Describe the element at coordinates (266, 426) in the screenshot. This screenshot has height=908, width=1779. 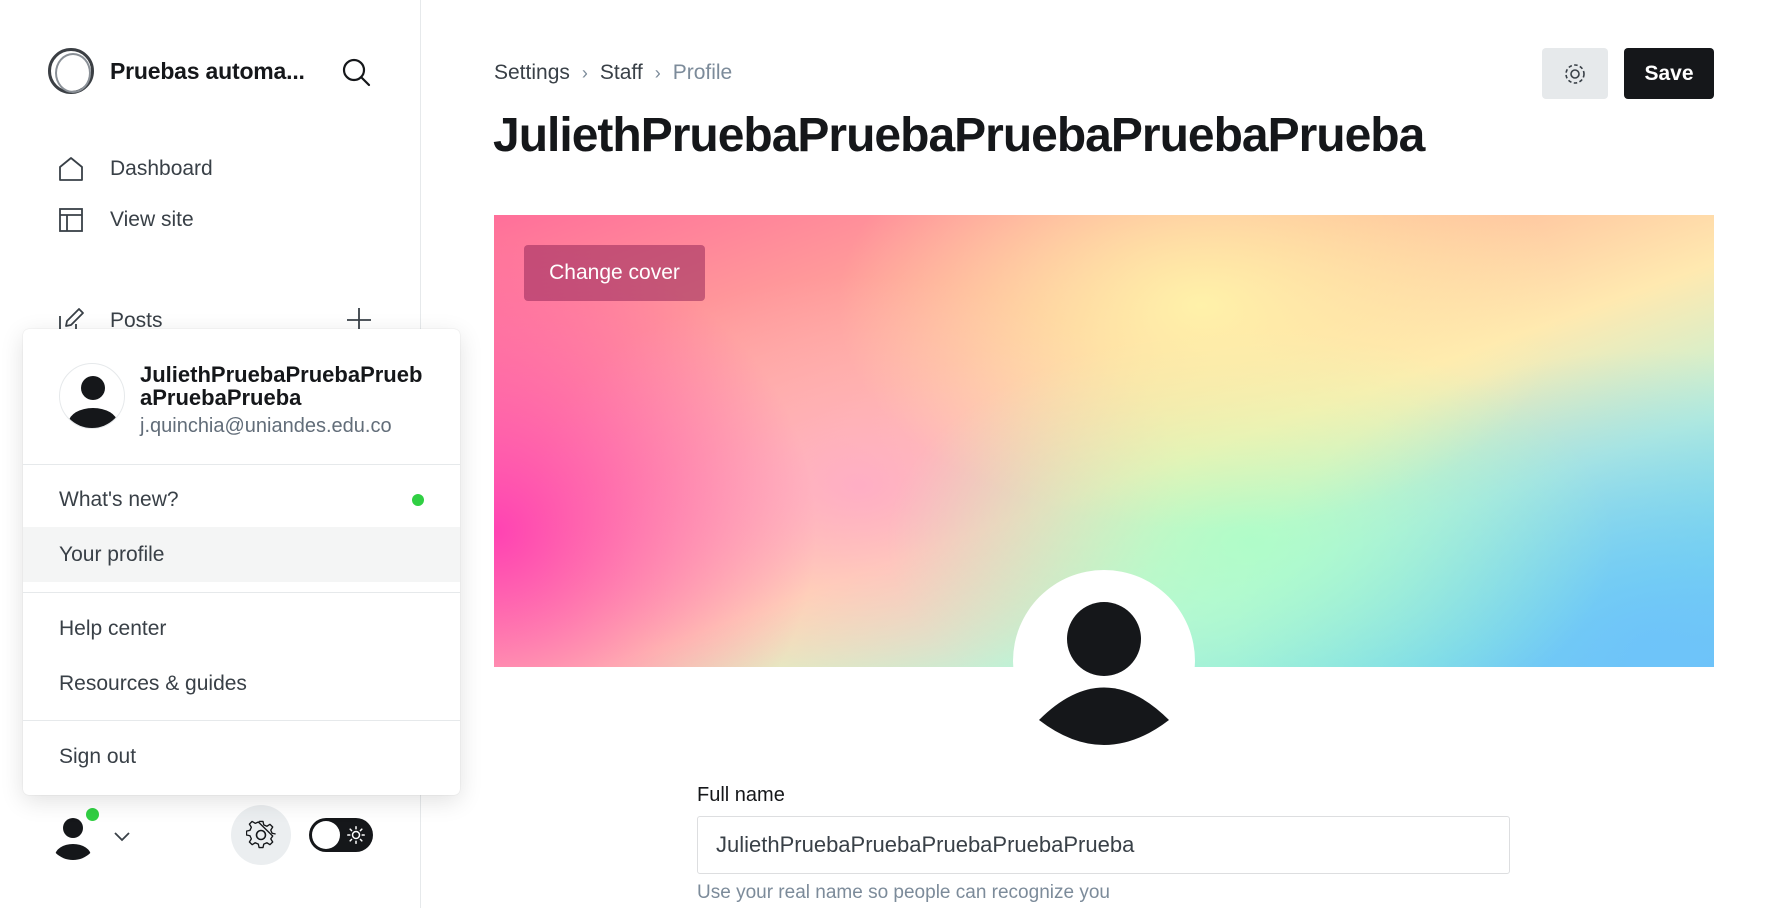
I see `menu-user-email: j.quinchia@uniandes.edu.co` at that location.